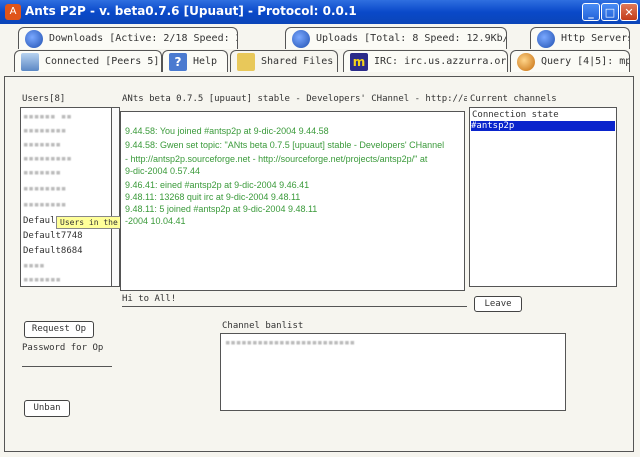 This screenshot has height=457, width=640. What do you see at coordinates (34, 39) in the screenshot?
I see `downloads-icon` at bounding box center [34, 39].